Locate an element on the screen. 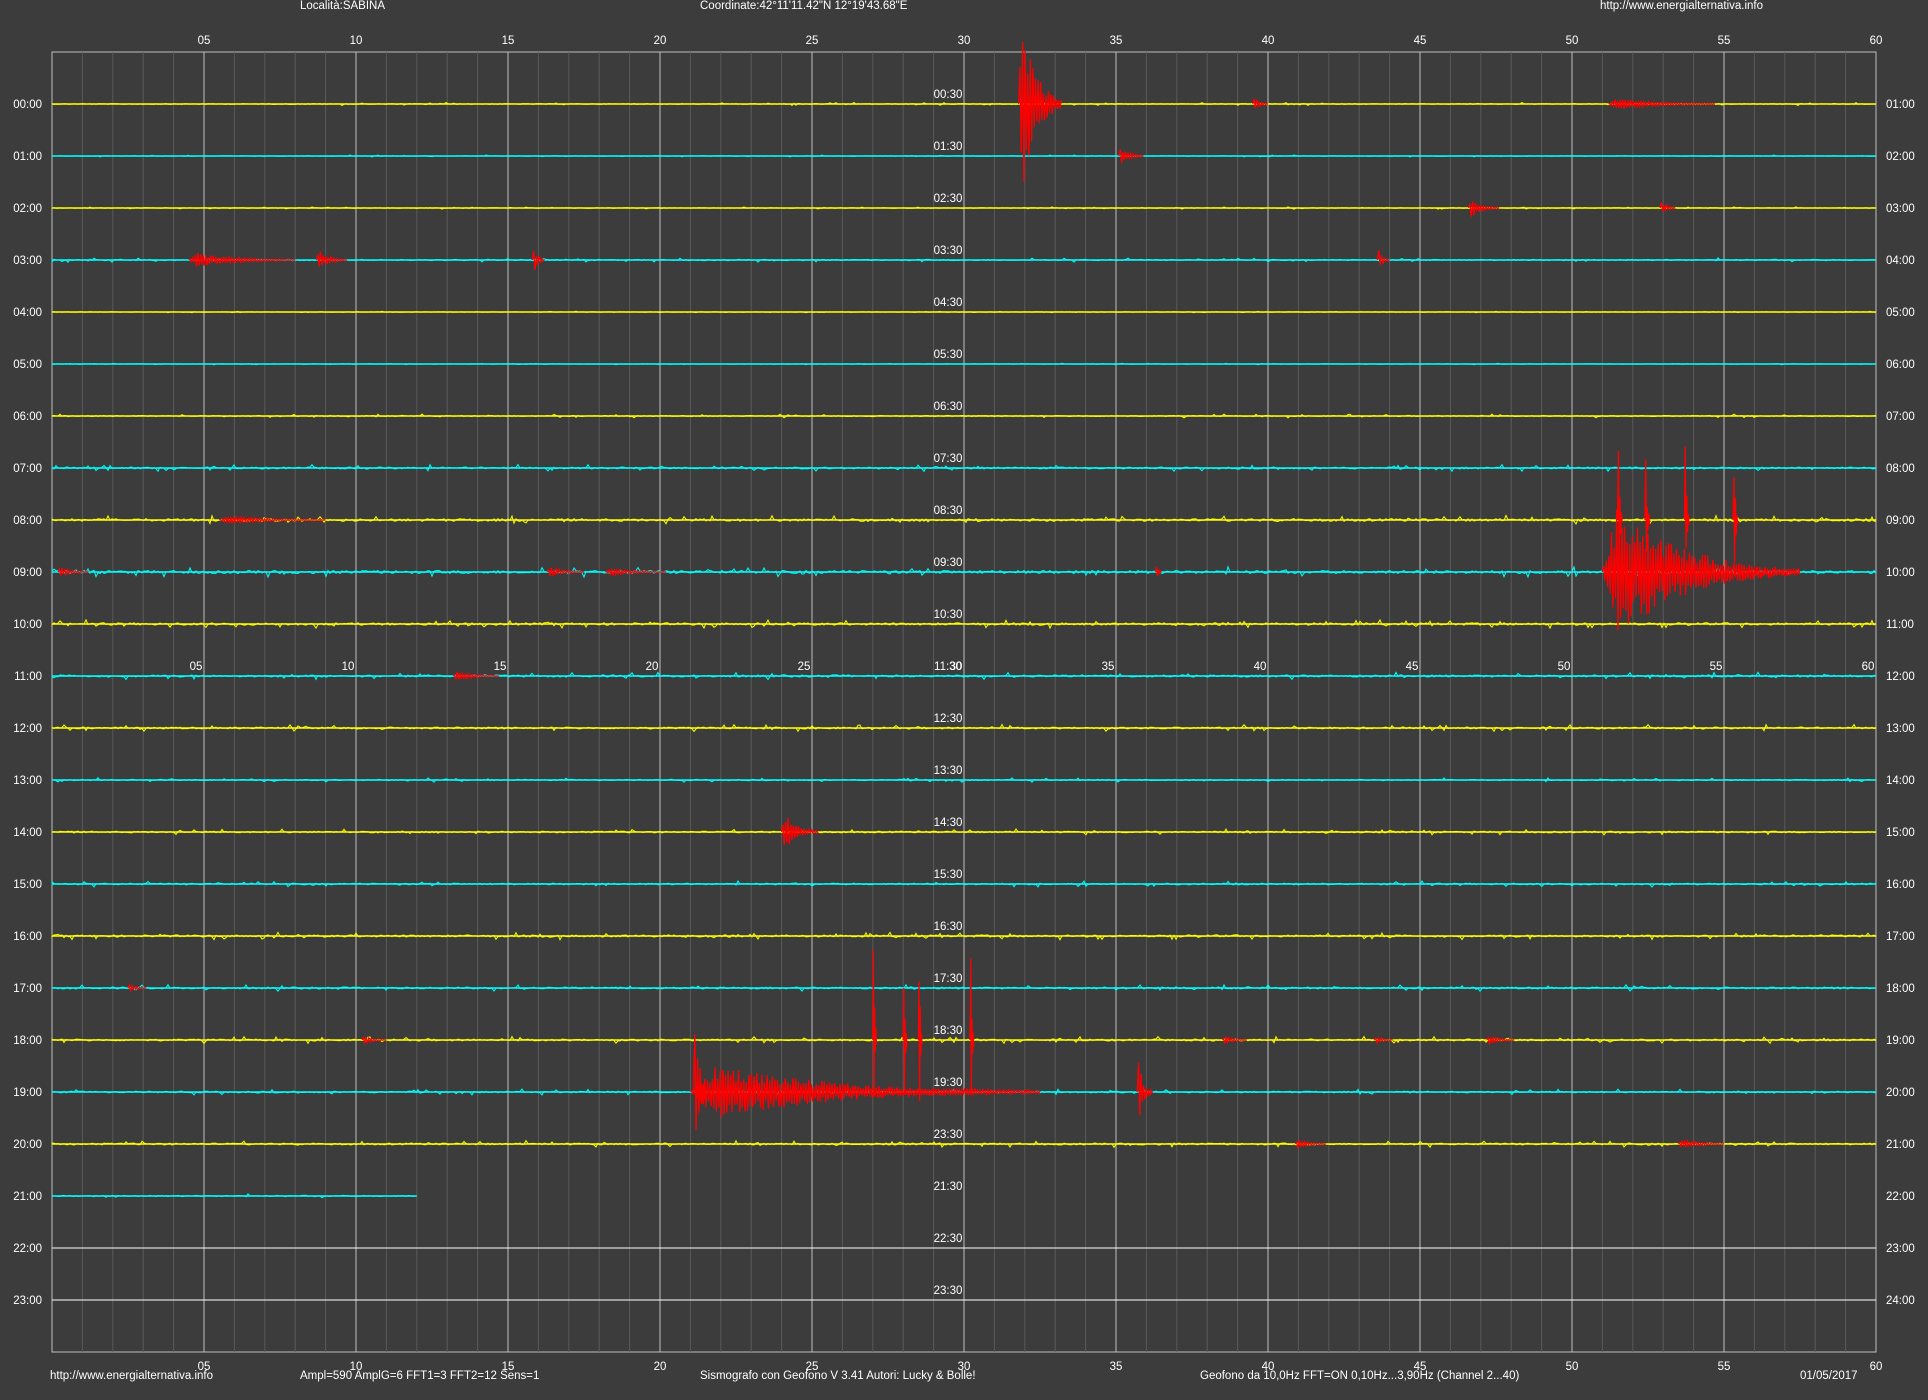 The width and height of the screenshot is (1928, 1400). right-hour-label: 09:00 is located at coordinates (1900, 521).